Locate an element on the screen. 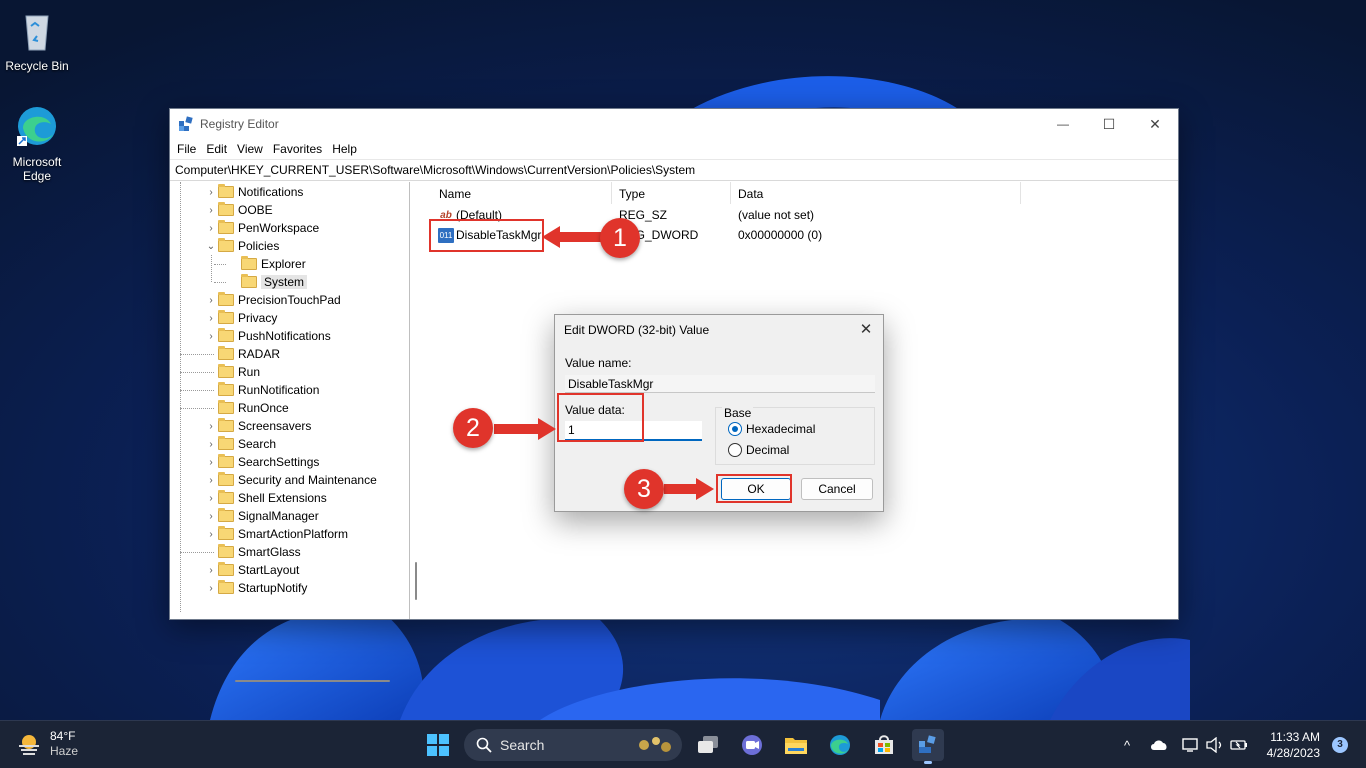 The image size is (1366, 768). taskbar: 84°F Haze Search ^ 11:33 AM 4/28/2023 3 is located at coordinates (683, 744).